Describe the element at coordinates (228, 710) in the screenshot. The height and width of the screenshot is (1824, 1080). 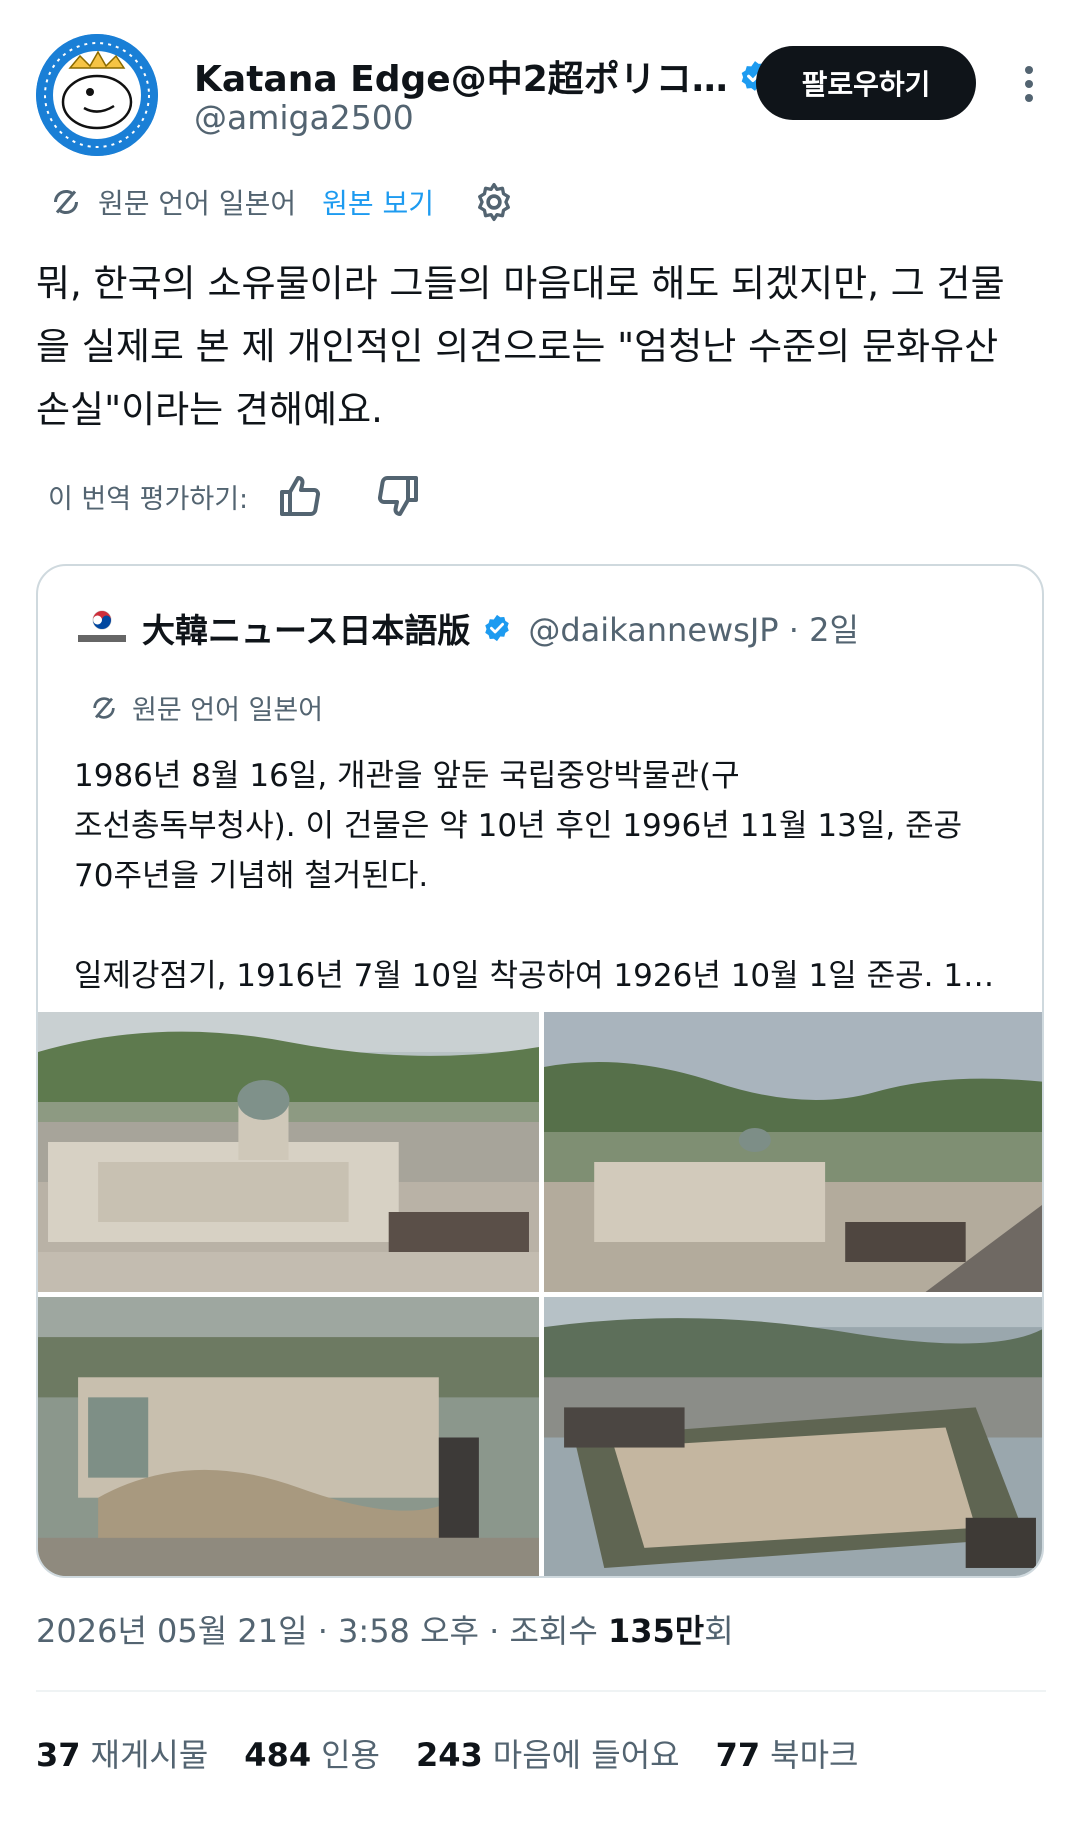
I see `quoted-source-language-label: 원문 언어 일본어` at that location.